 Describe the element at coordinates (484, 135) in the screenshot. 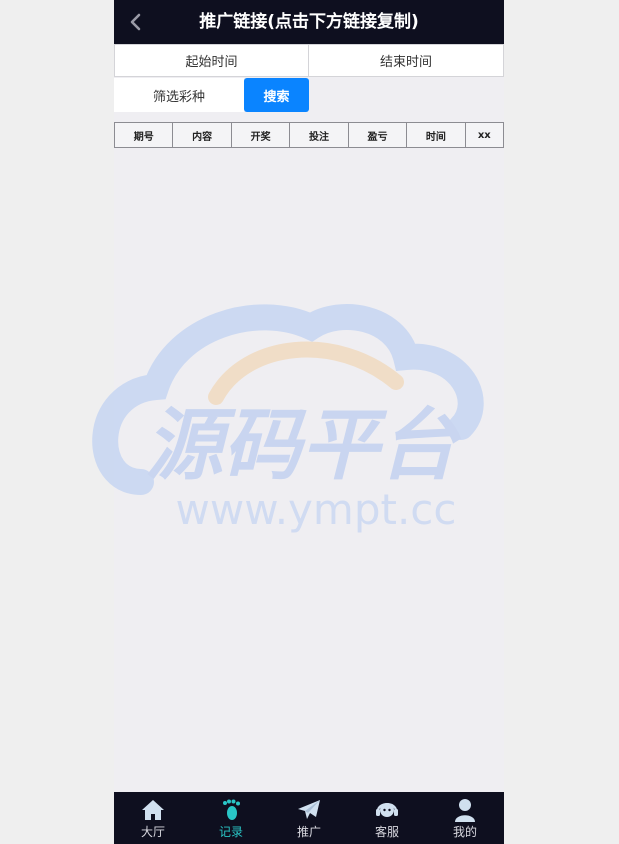

I see `column-header-xx: xx` at that location.